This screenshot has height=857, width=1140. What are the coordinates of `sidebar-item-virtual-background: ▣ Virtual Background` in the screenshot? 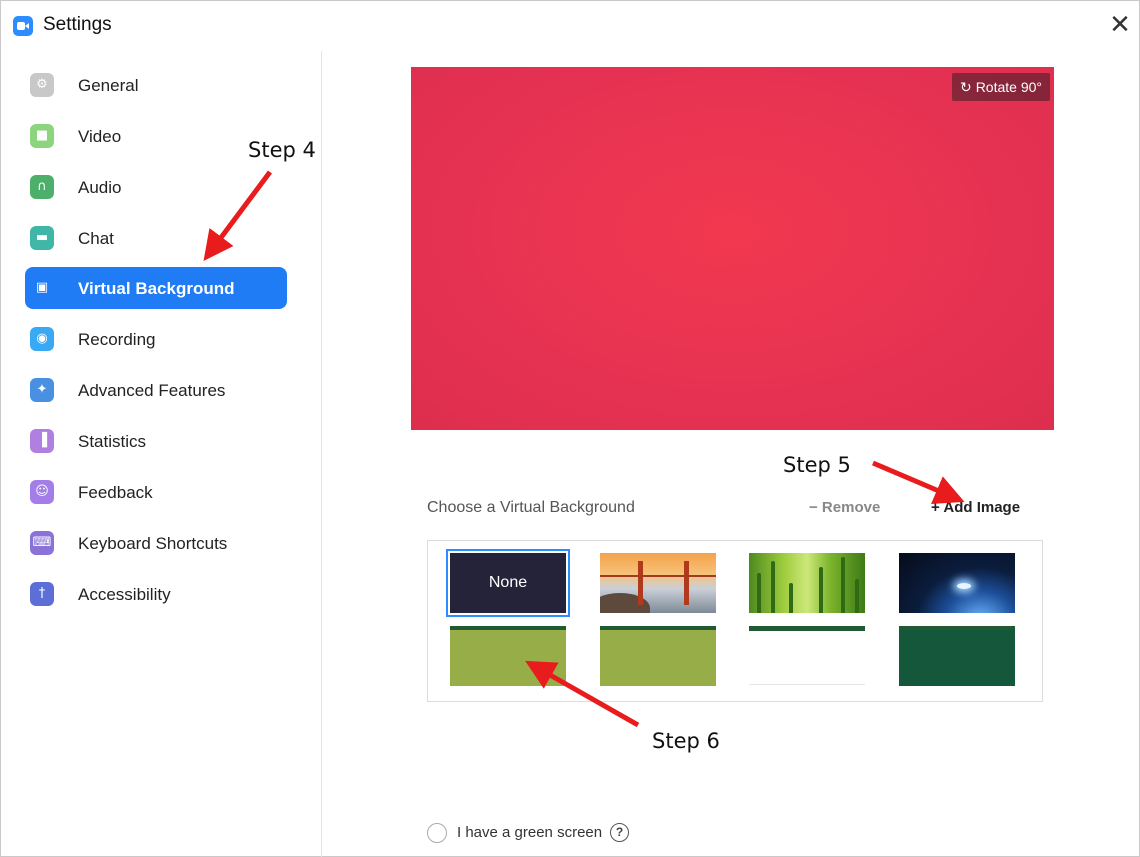 It's located at (156, 288).